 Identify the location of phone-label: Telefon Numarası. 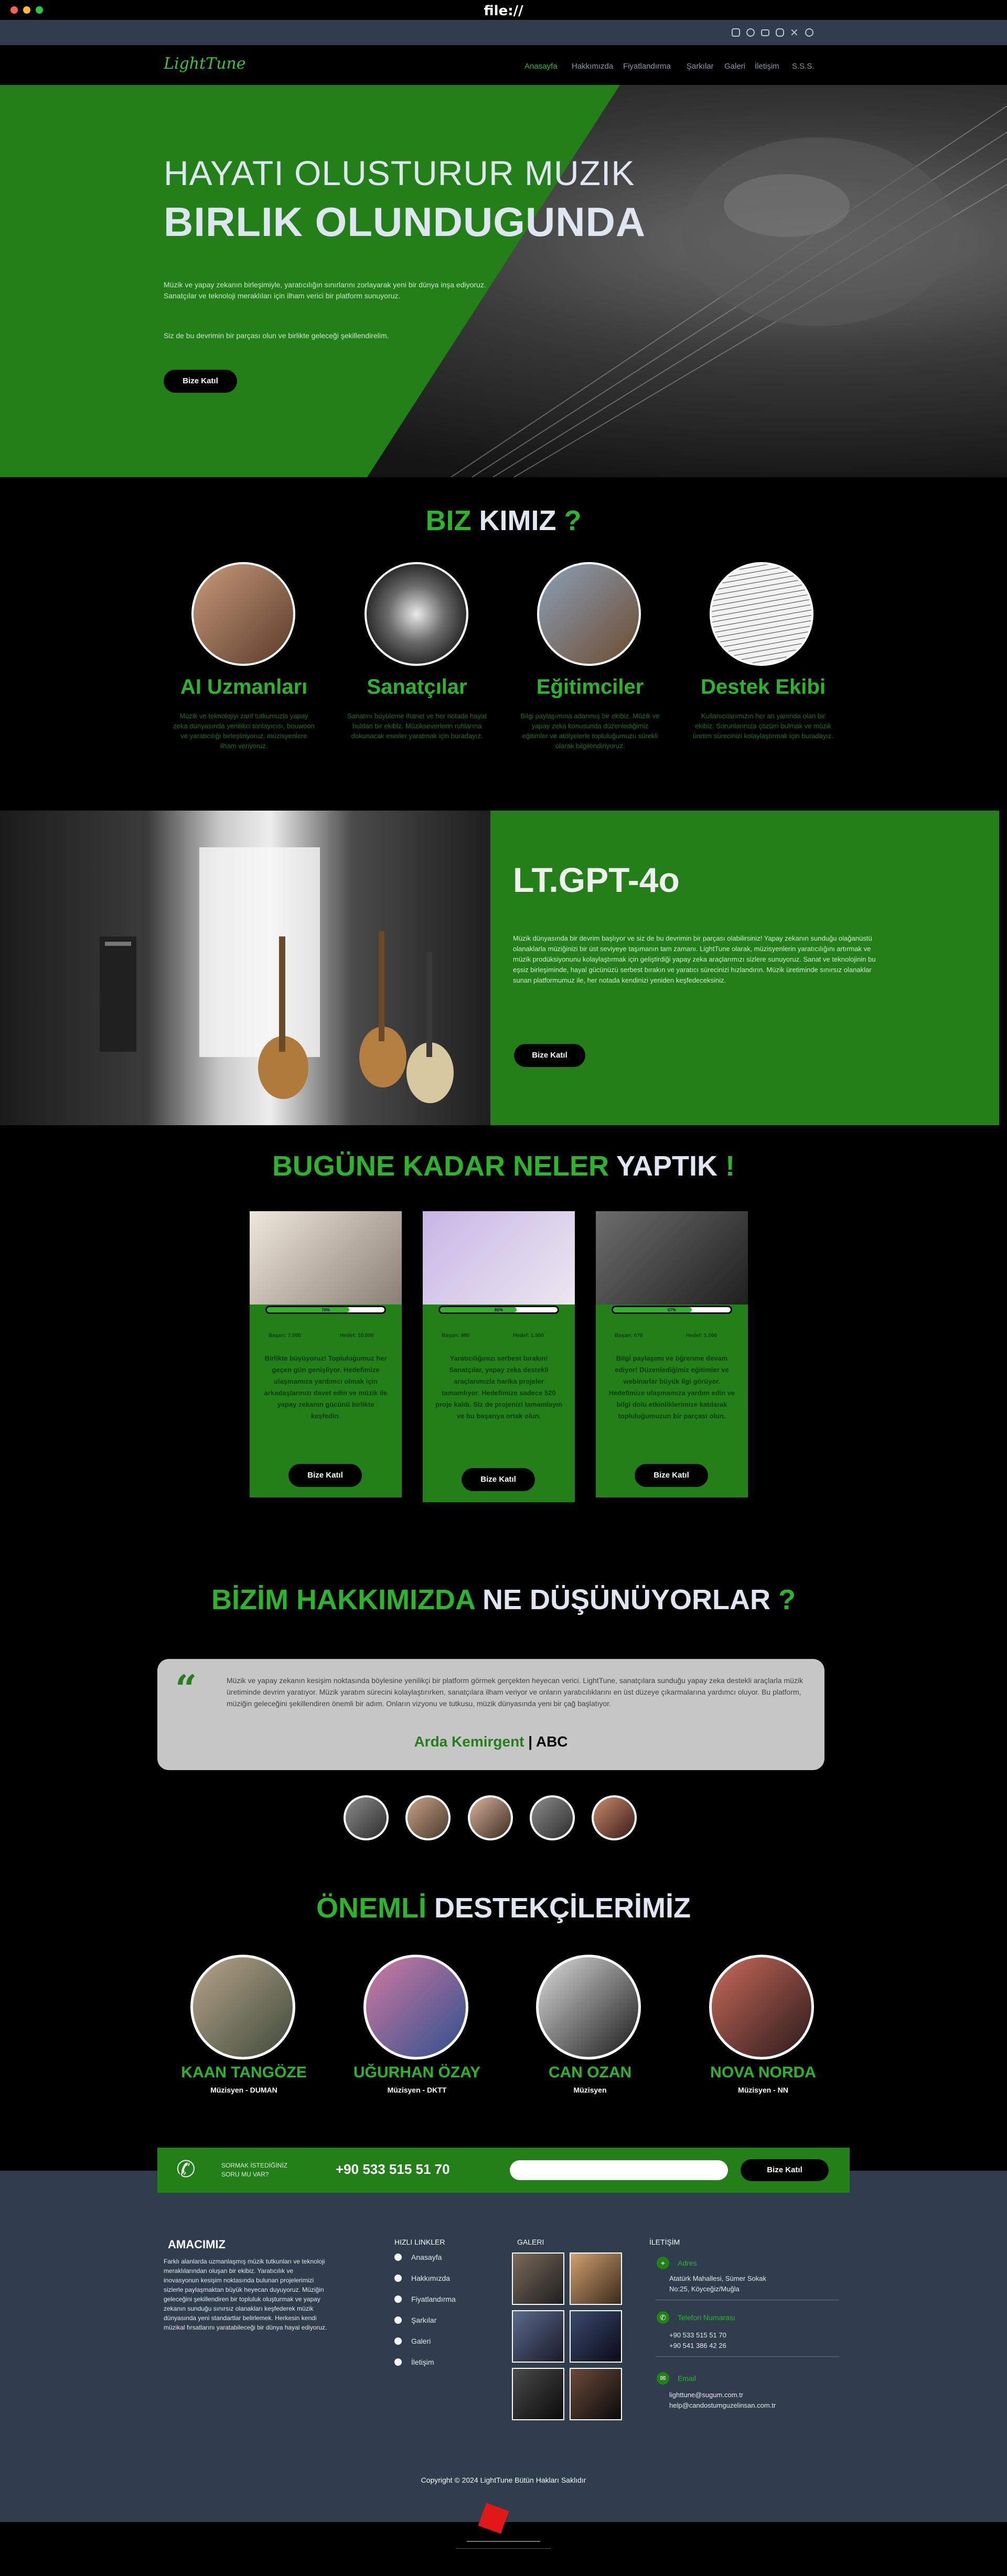
(707, 2317).